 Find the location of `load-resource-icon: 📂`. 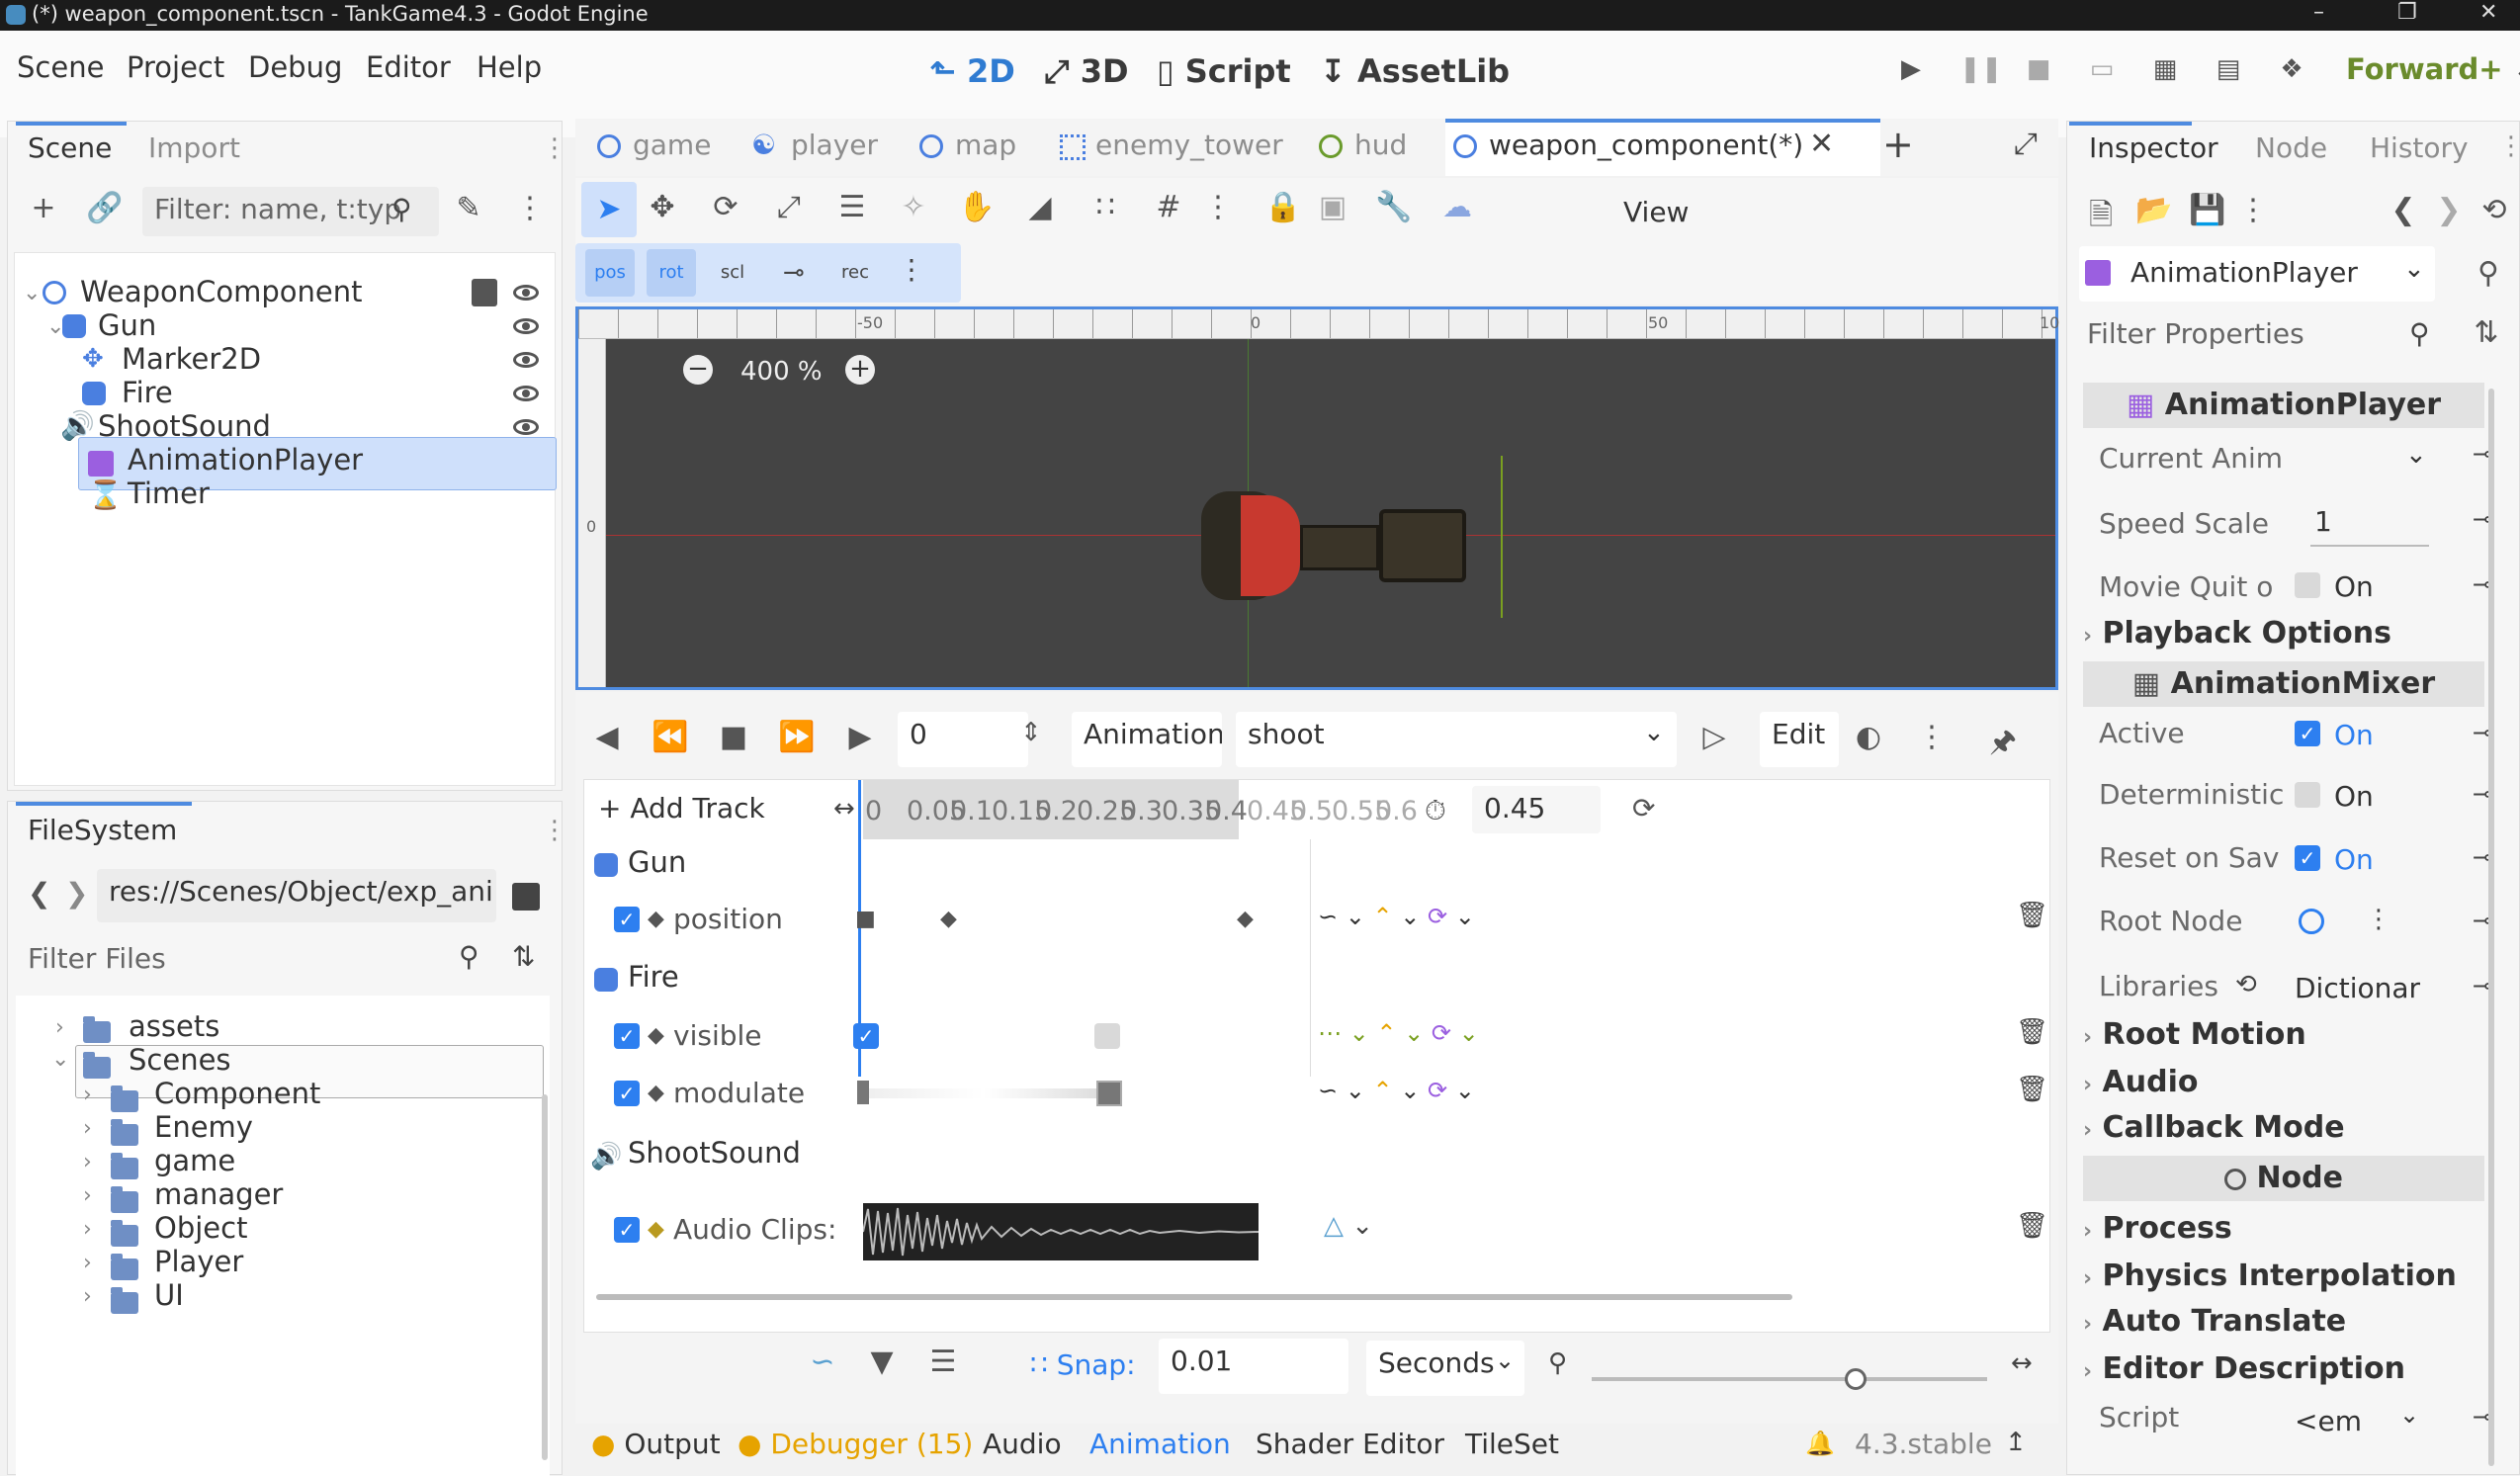

load-resource-icon: 📂 is located at coordinates (2154, 210).